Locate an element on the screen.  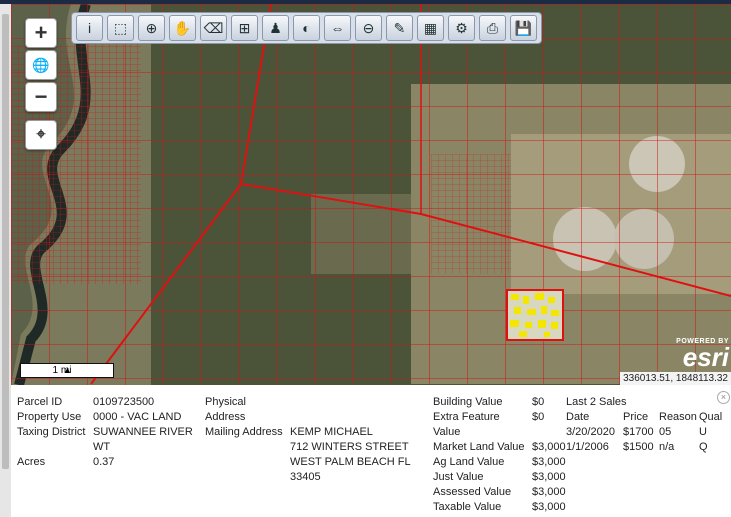
save-icon: 💾 is located at coordinates (523, 28).